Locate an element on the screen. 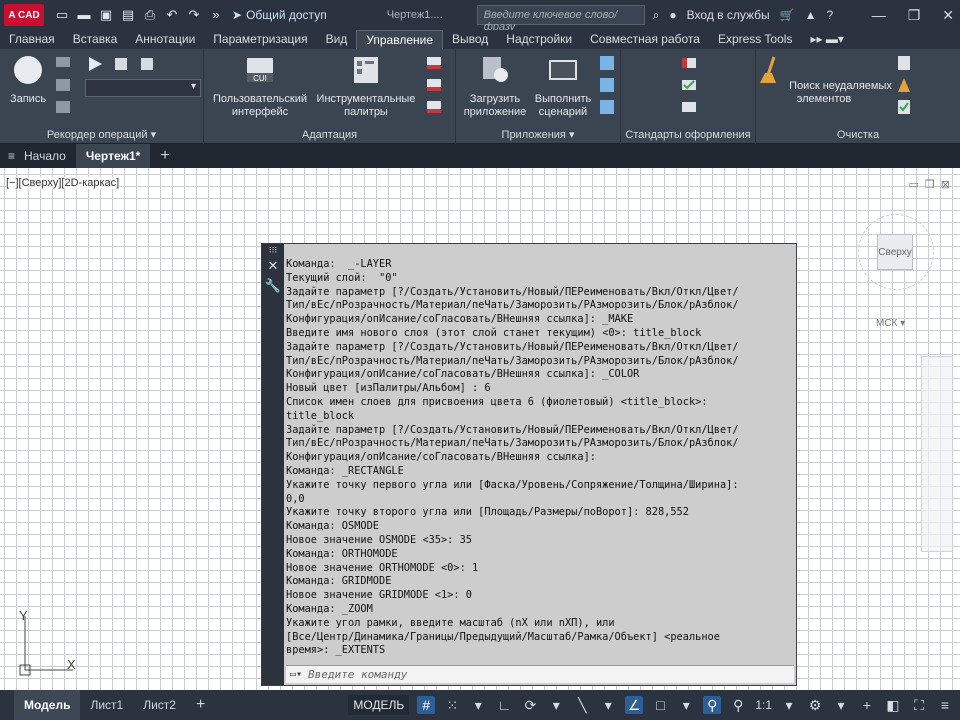  record-button: Запись is located at coordinates (28, 80).